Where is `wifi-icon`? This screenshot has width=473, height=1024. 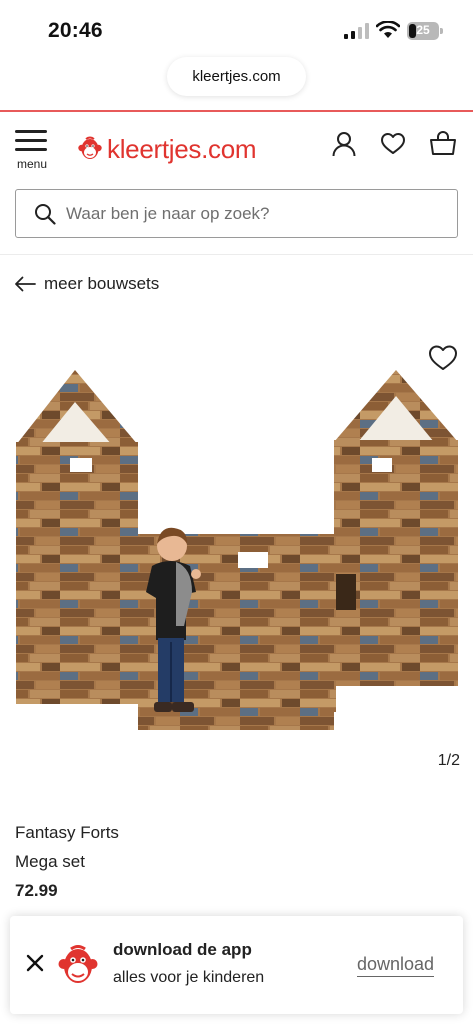
wifi-icon is located at coordinates (388, 29).